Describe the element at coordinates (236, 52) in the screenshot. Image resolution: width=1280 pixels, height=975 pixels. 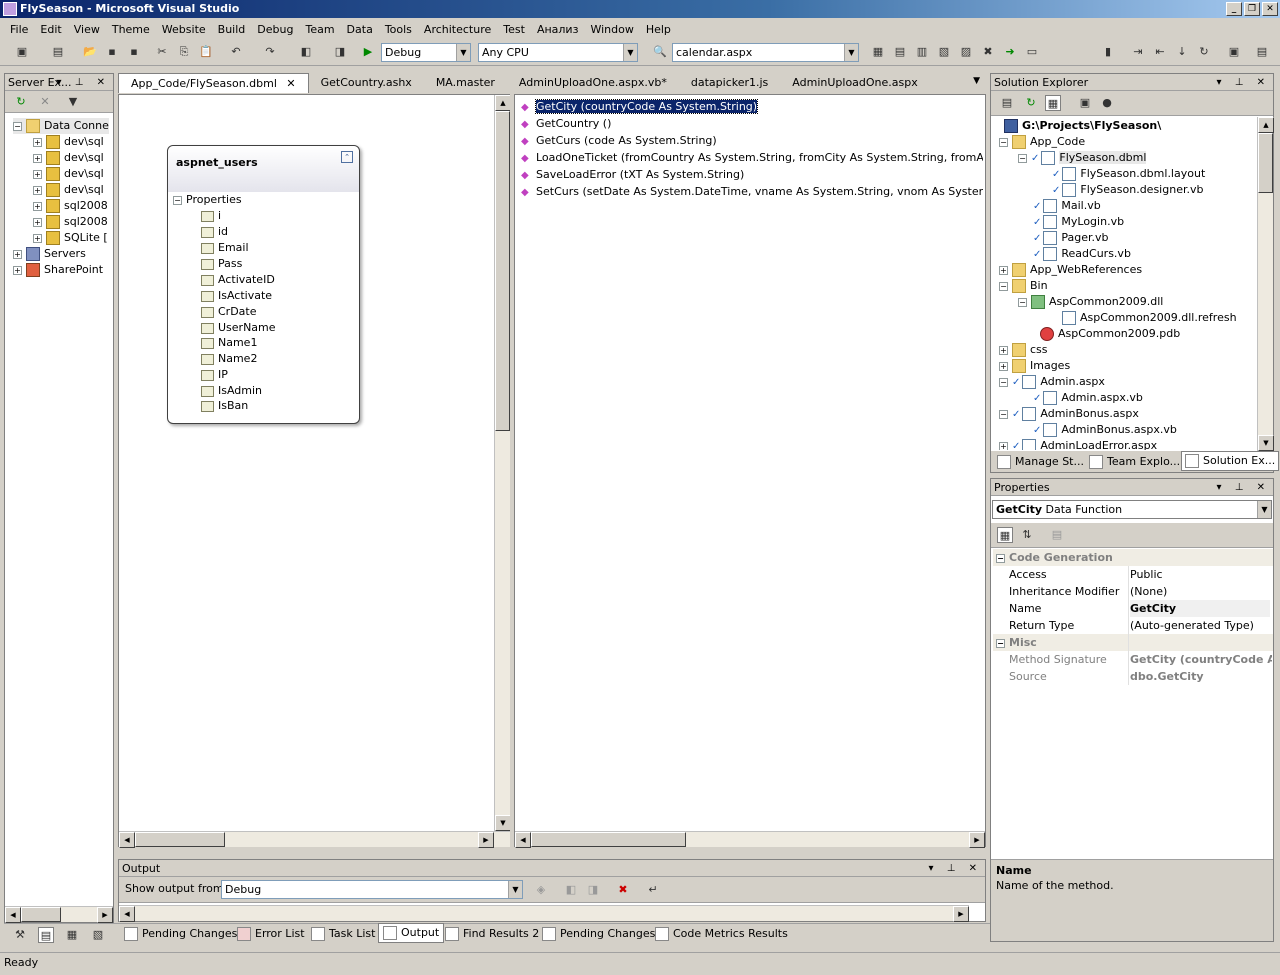
I see `undo-icon: ↶` at that location.